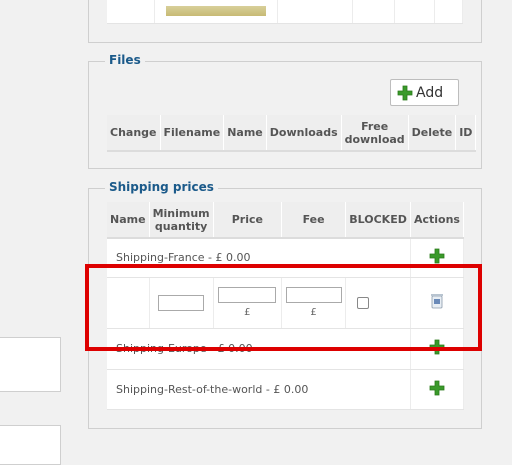  I want to click on price-input, so click(247, 295).